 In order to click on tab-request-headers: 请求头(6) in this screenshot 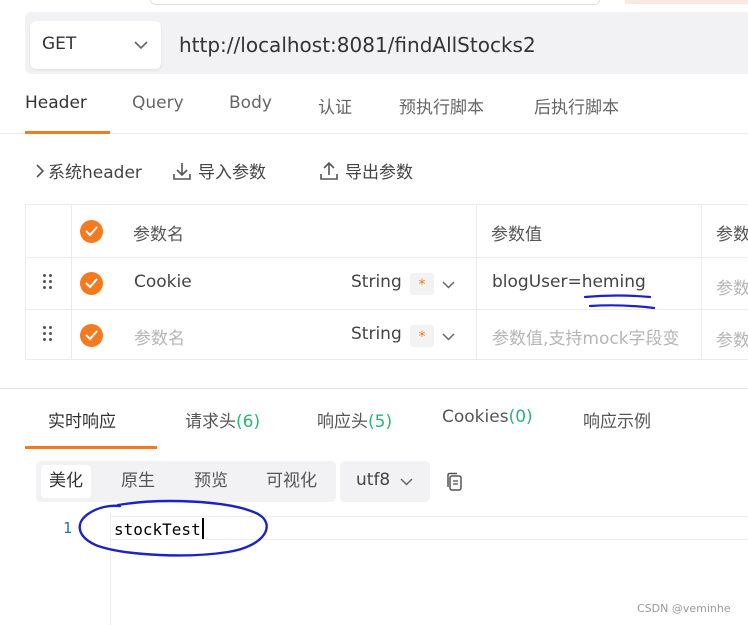, I will do `click(222, 419)`.